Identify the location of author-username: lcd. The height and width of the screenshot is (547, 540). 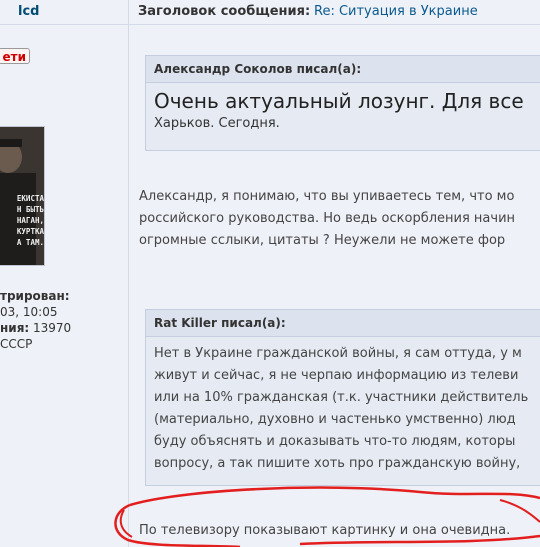
(28, 11).